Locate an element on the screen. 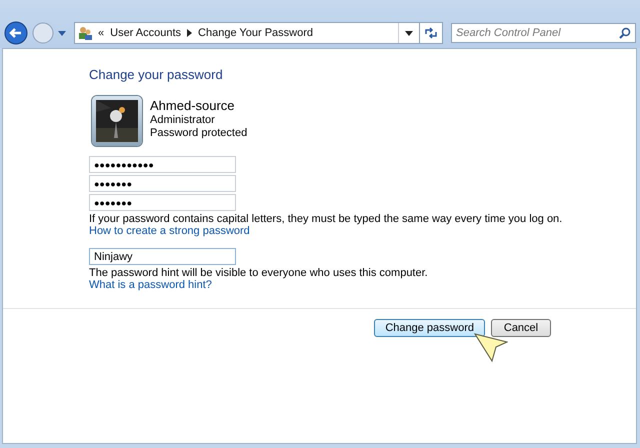  strong-password-link: How to create a strong password is located at coordinates (169, 231).